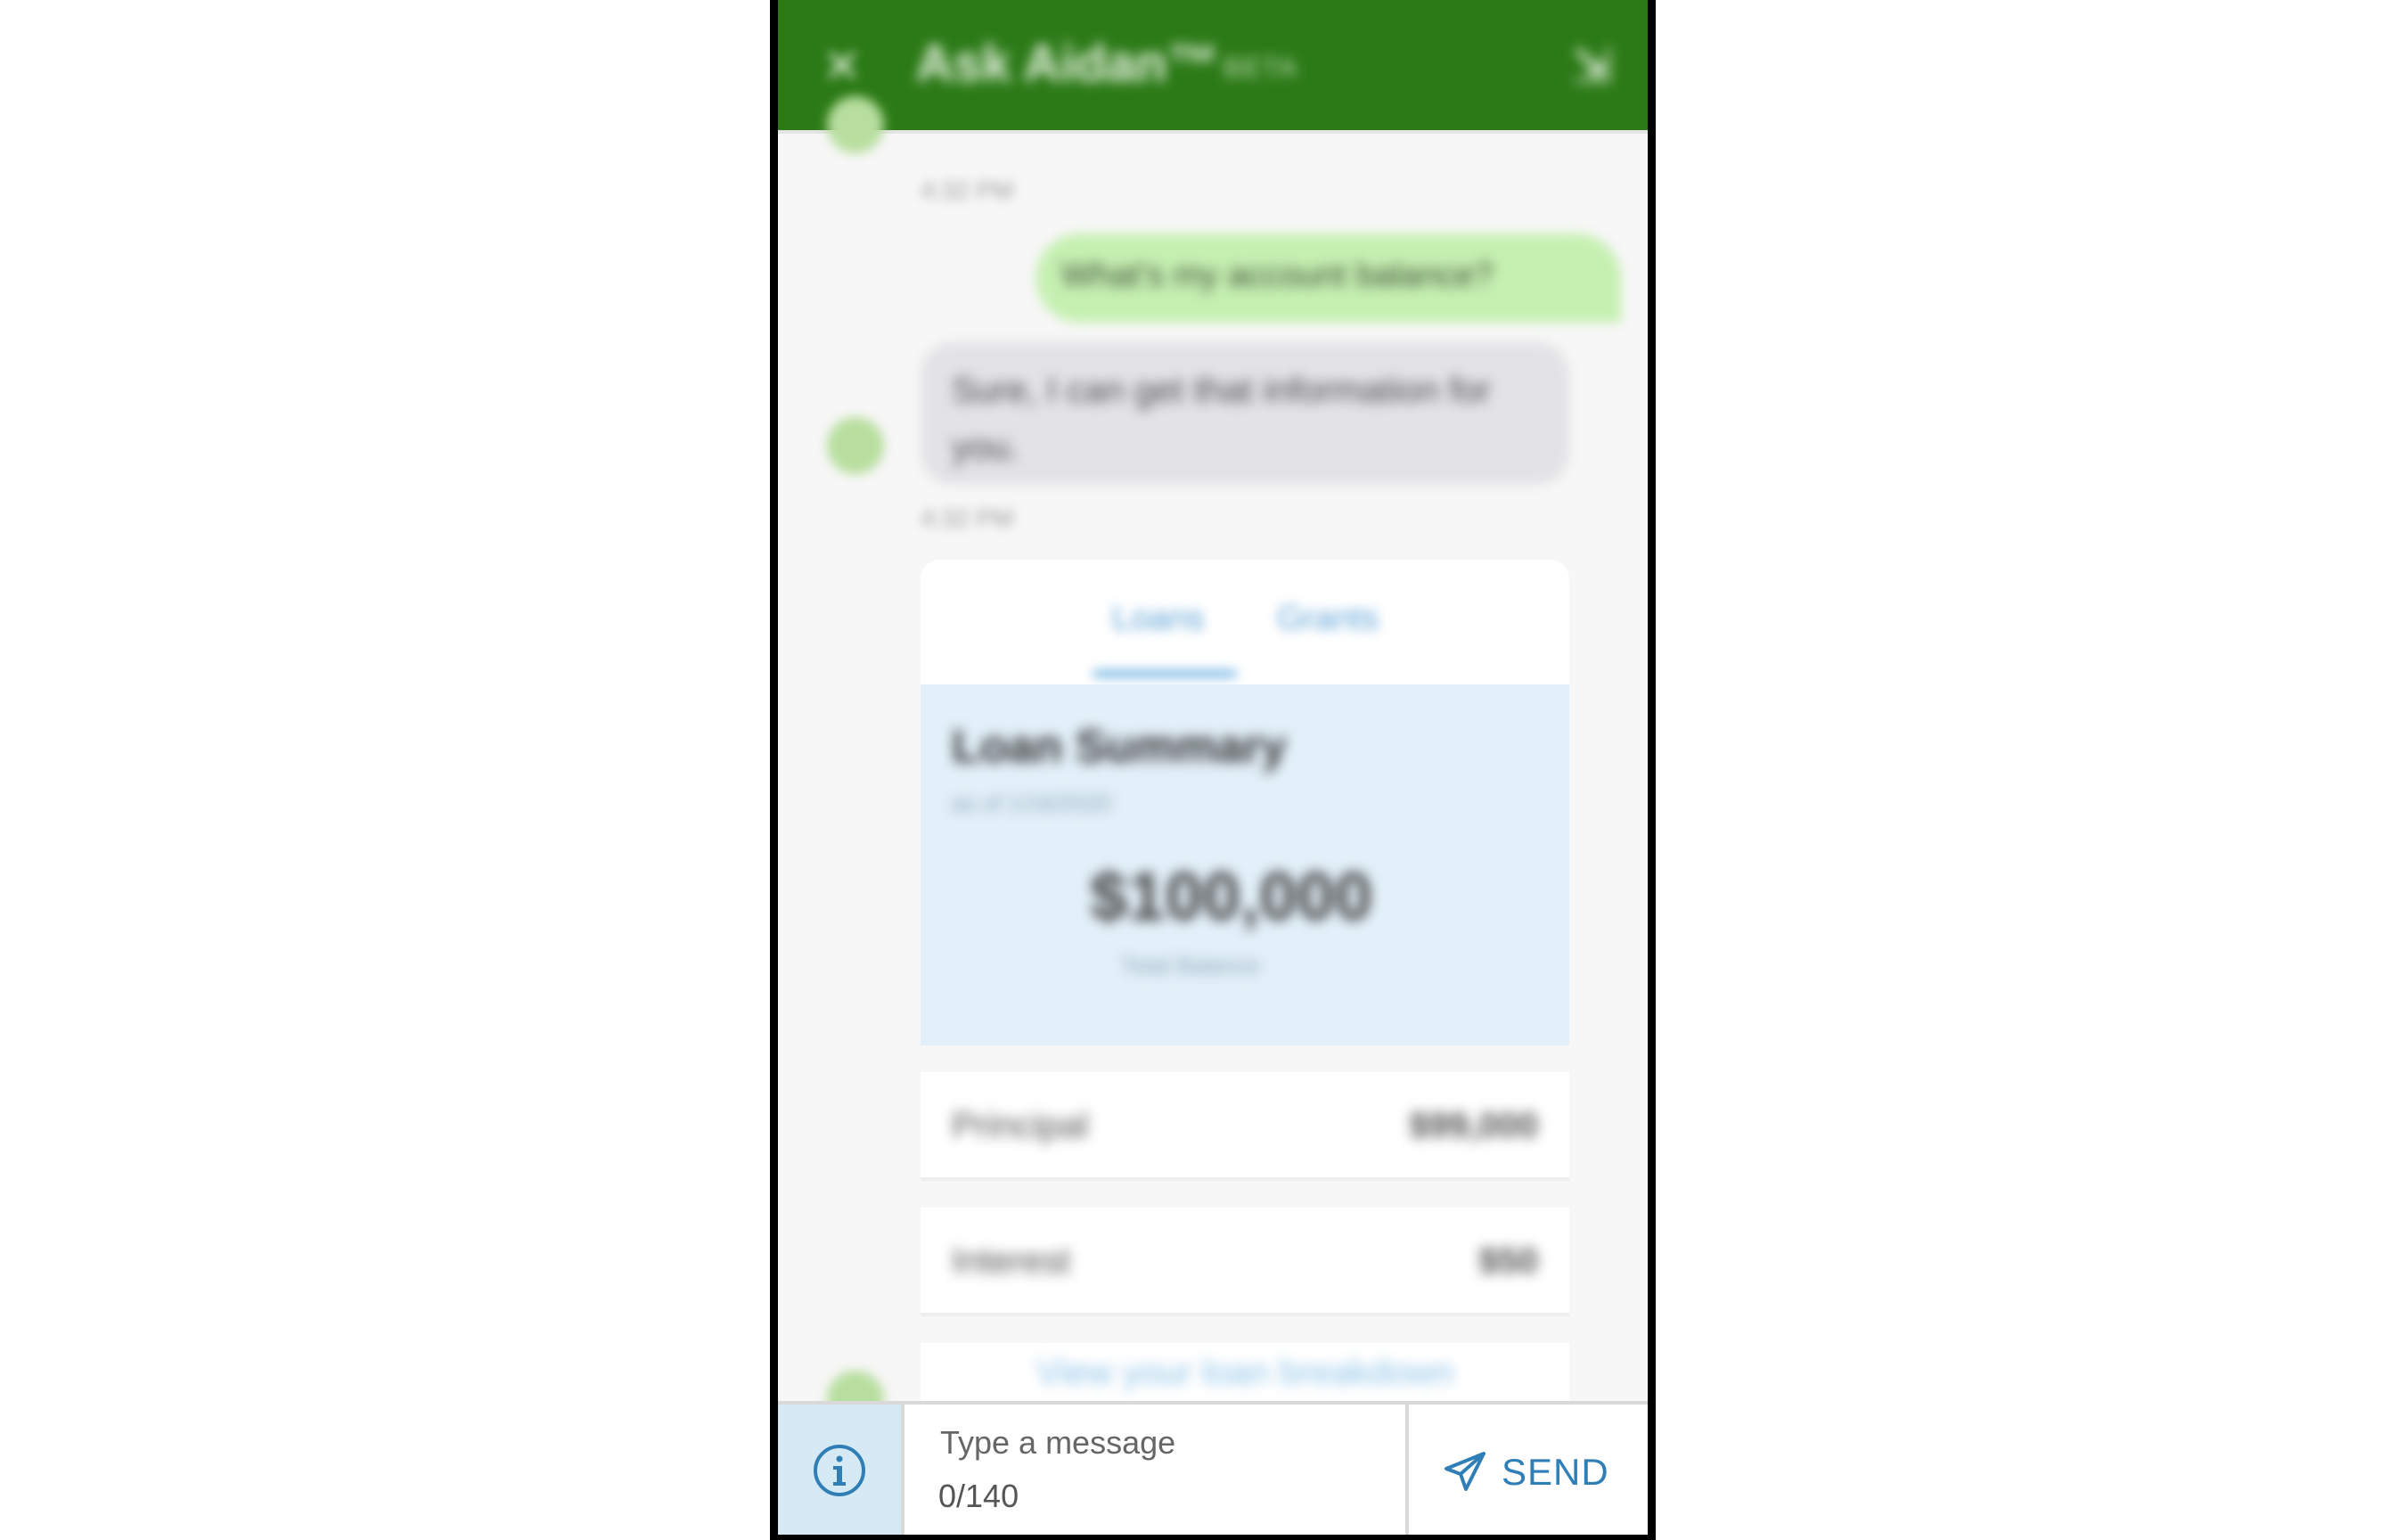 Image resolution: width=2390 pixels, height=1540 pixels. Describe the element at coordinates (1213, 132) in the screenshot. I see `header-divider` at that location.